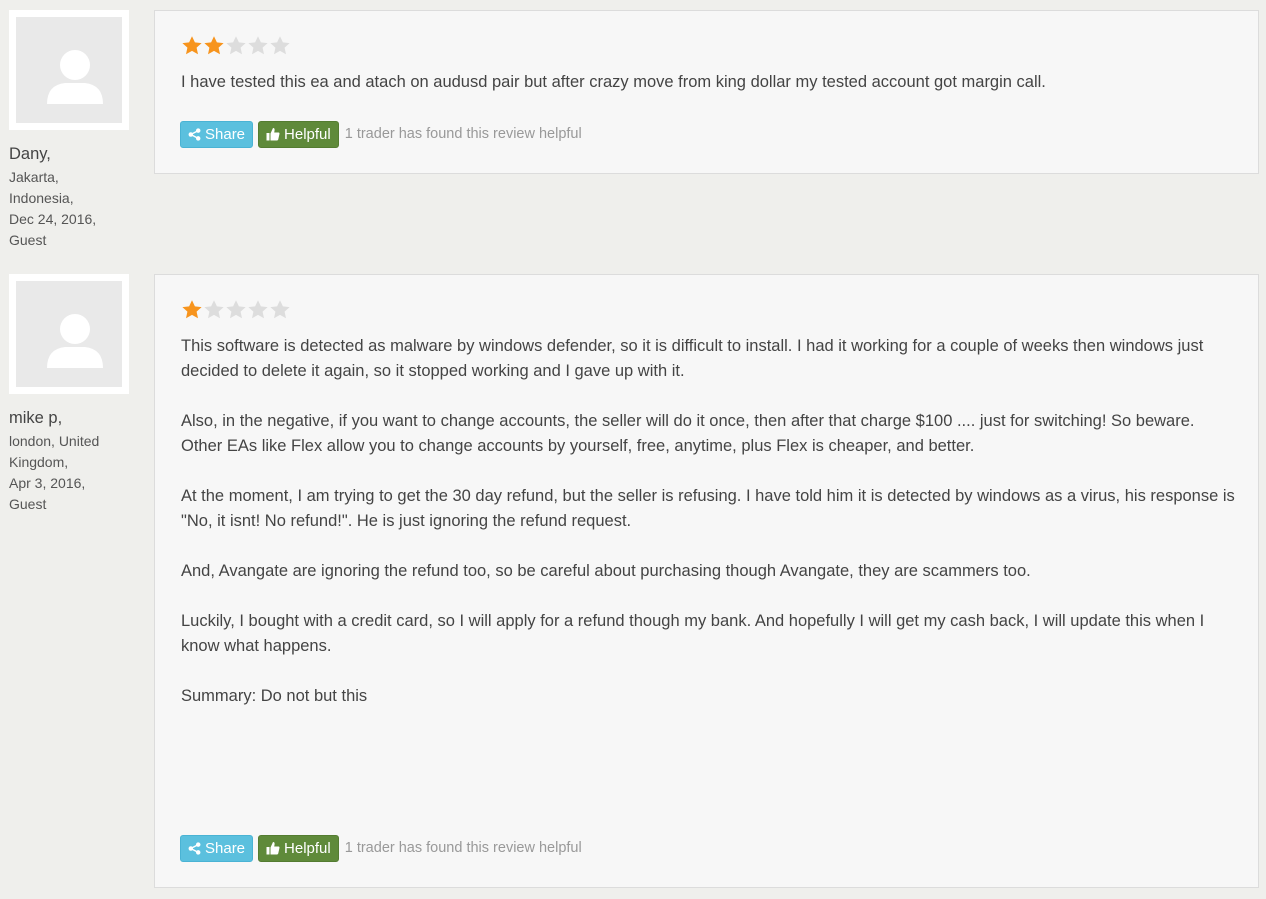 Image resolution: width=1266 pixels, height=899 pixels. What do you see at coordinates (41, 198) in the screenshot?
I see `author-country: Indonesia,` at bounding box center [41, 198].